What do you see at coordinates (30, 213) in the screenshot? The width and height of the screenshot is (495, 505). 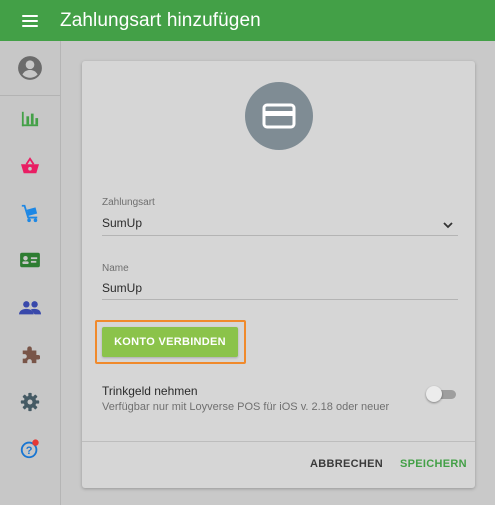 I see `cart-icon` at bounding box center [30, 213].